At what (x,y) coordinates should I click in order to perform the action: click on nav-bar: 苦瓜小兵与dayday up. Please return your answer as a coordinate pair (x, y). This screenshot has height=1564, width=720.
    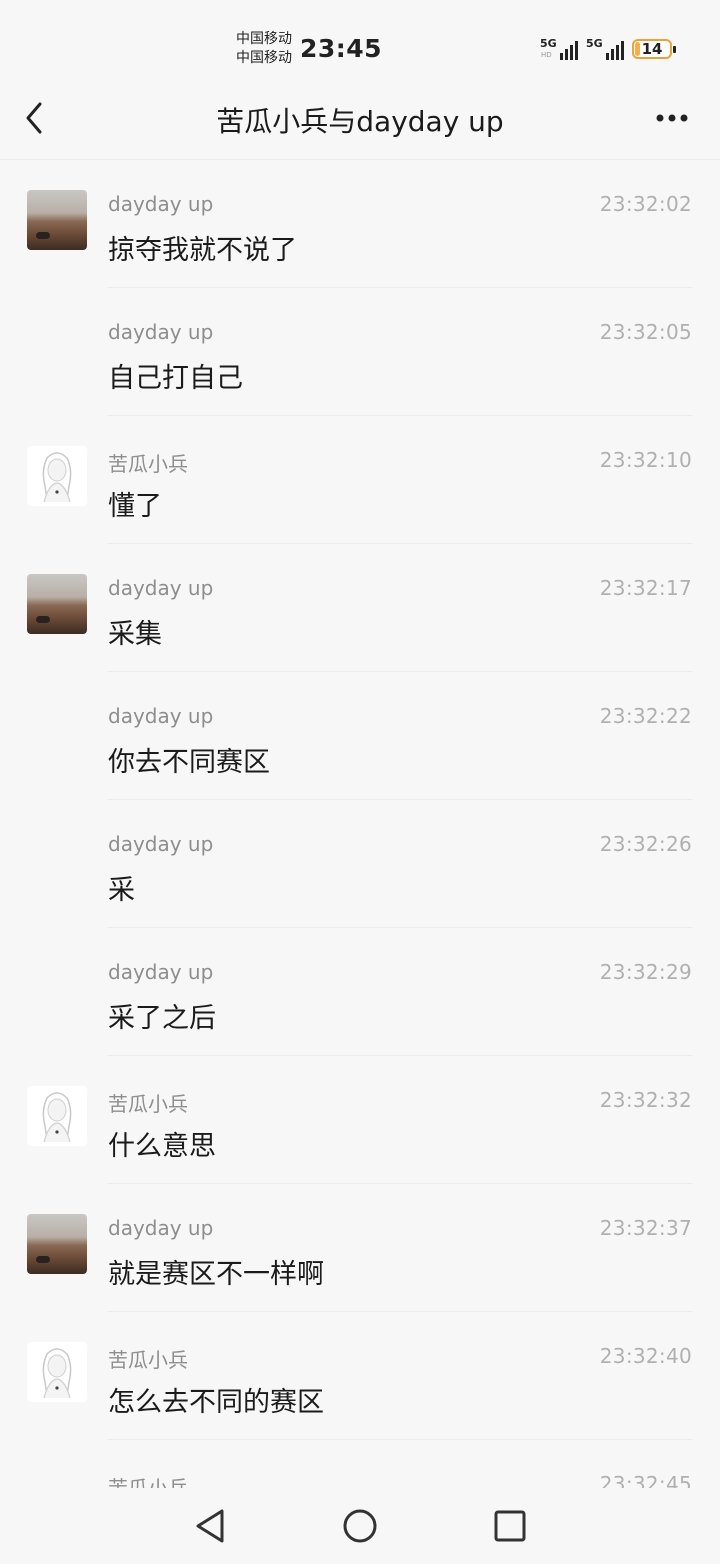
    Looking at the image, I should click on (360, 123).